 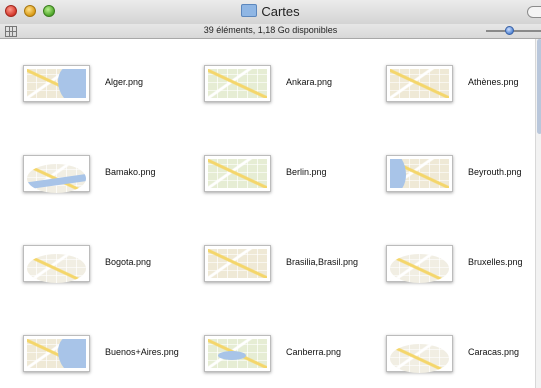 What do you see at coordinates (306, 172) in the screenshot?
I see `file-name: Berlin.png` at bounding box center [306, 172].